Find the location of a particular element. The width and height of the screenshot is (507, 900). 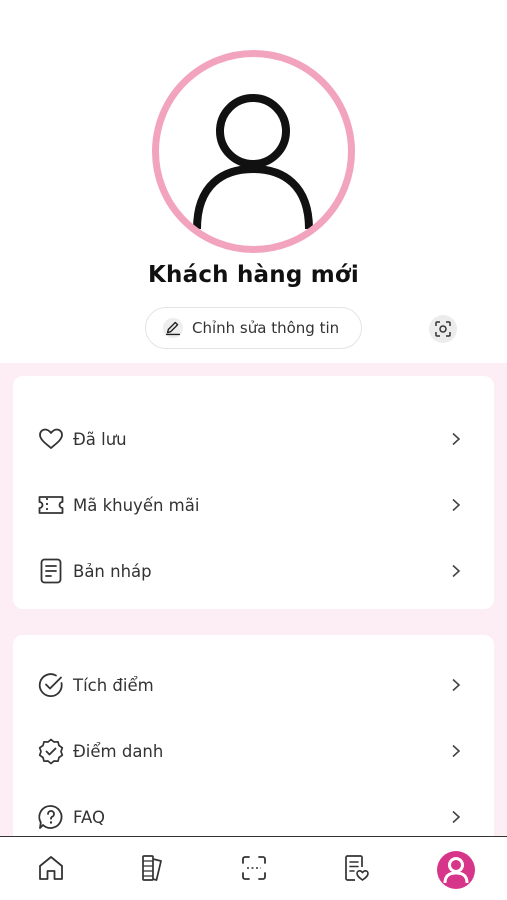

check-circle-icon is located at coordinates (50, 685).